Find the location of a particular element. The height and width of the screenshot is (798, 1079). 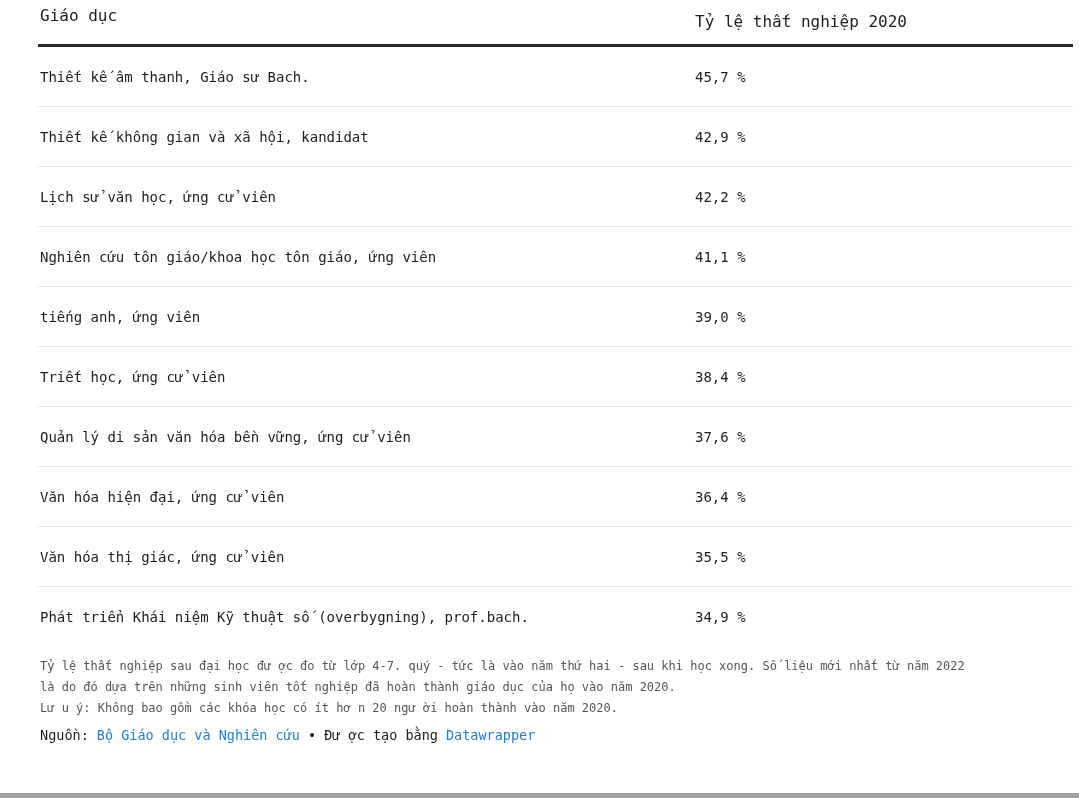

table-cell-text: Thiết kế không gian và xã hội, kandidat is located at coordinates (204, 136).